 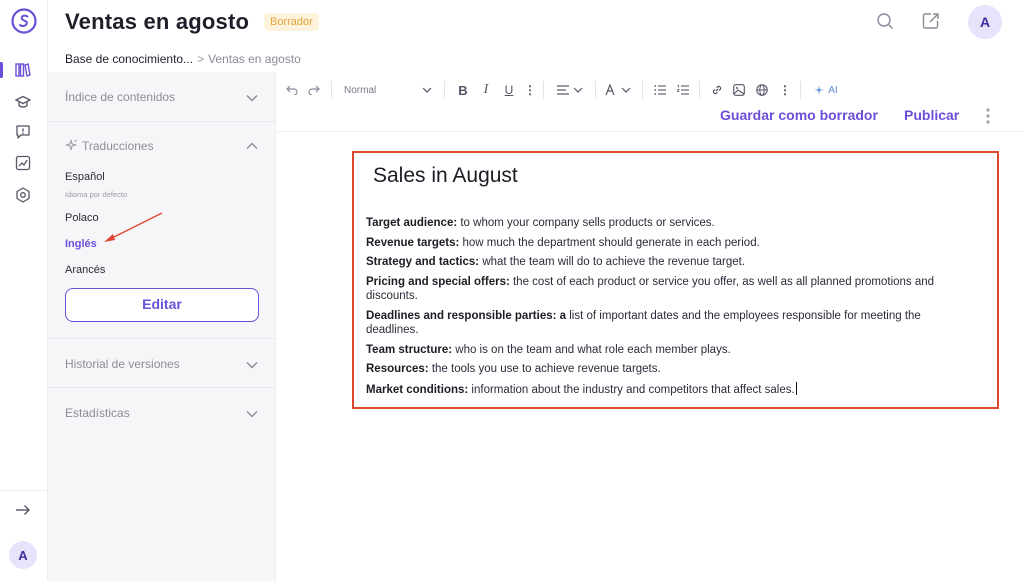 I want to click on knowledge-base-icon, so click(x=23, y=70).